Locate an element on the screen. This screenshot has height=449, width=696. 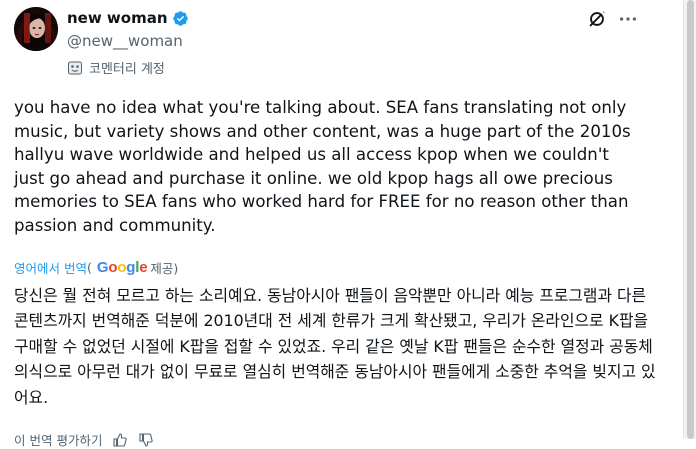
author-display-name: new woman is located at coordinates (117, 18).